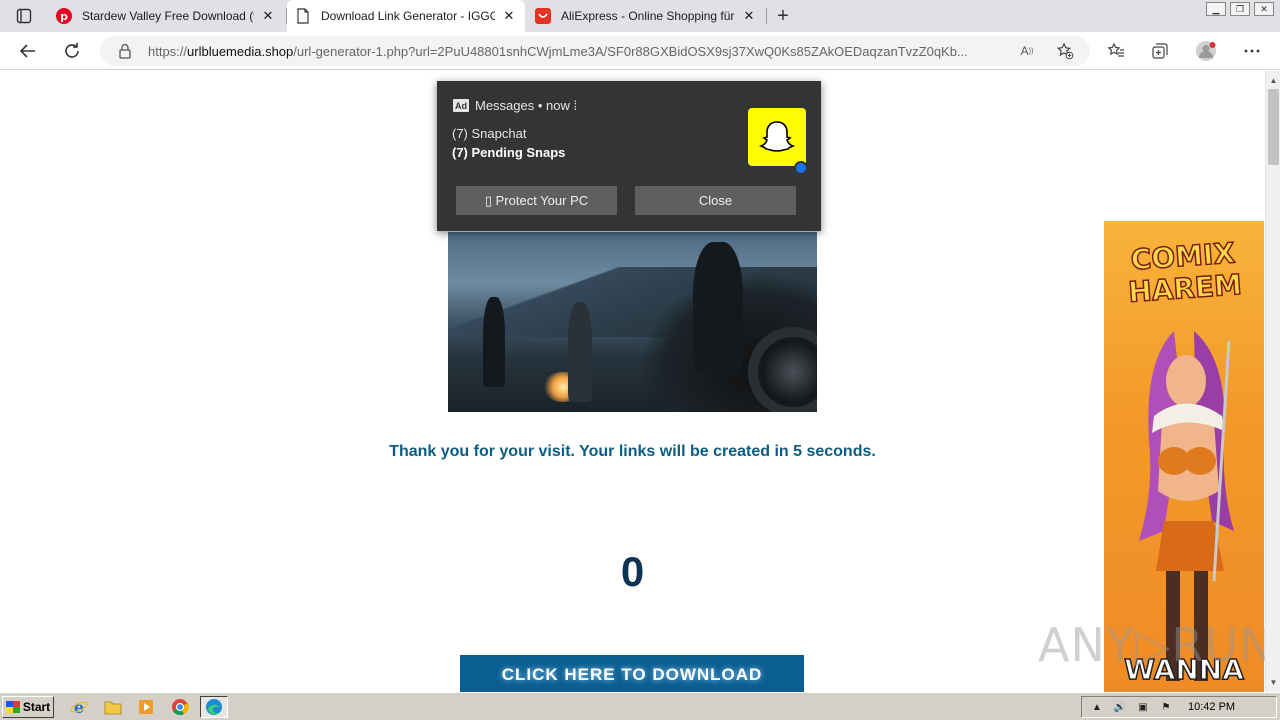  I want to click on window-controls: ▁ ❐ ✕, so click(1240, 9).